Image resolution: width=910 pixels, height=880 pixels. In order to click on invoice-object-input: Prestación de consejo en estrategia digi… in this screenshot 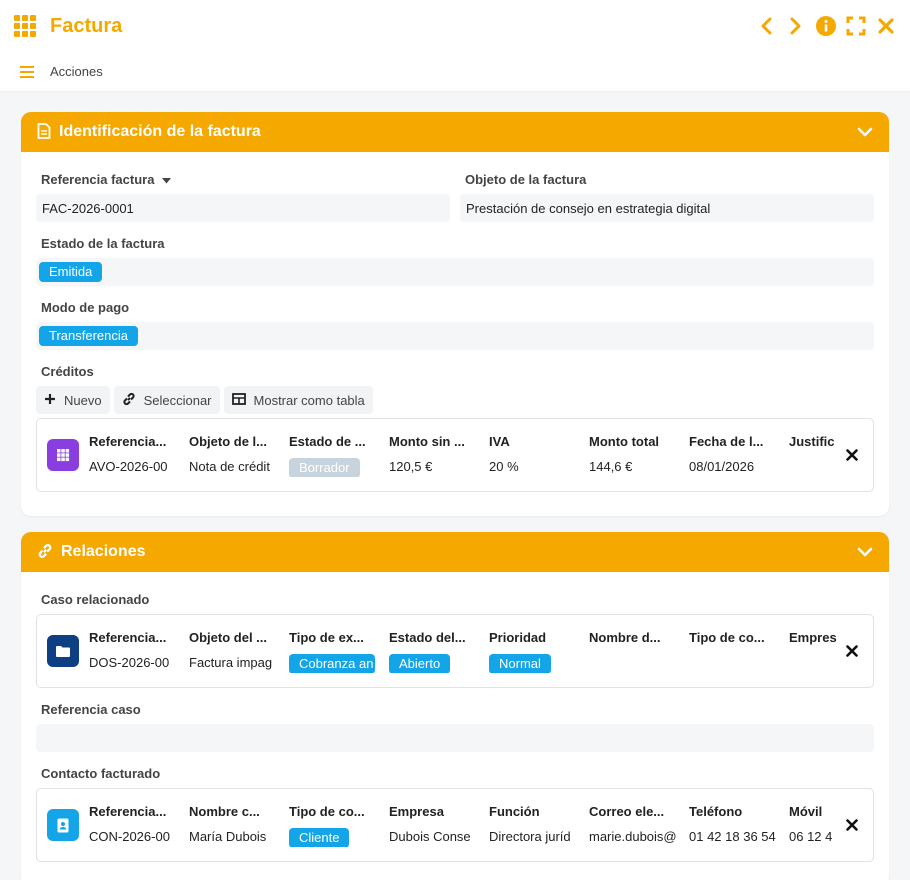, I will do `click(667, 208)`.